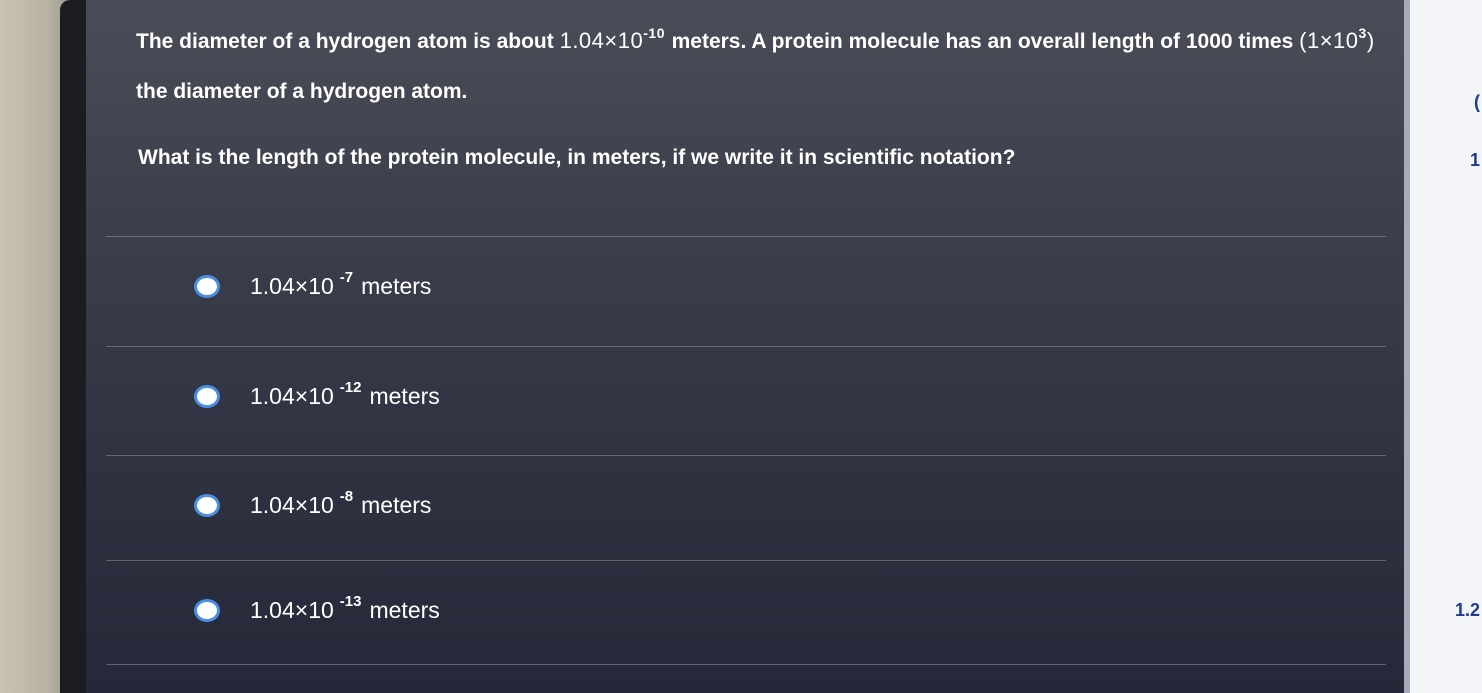 This screenshot has width=1482, height=693. I want to click on panel-marker-middle: 1, so click(1474, 160).